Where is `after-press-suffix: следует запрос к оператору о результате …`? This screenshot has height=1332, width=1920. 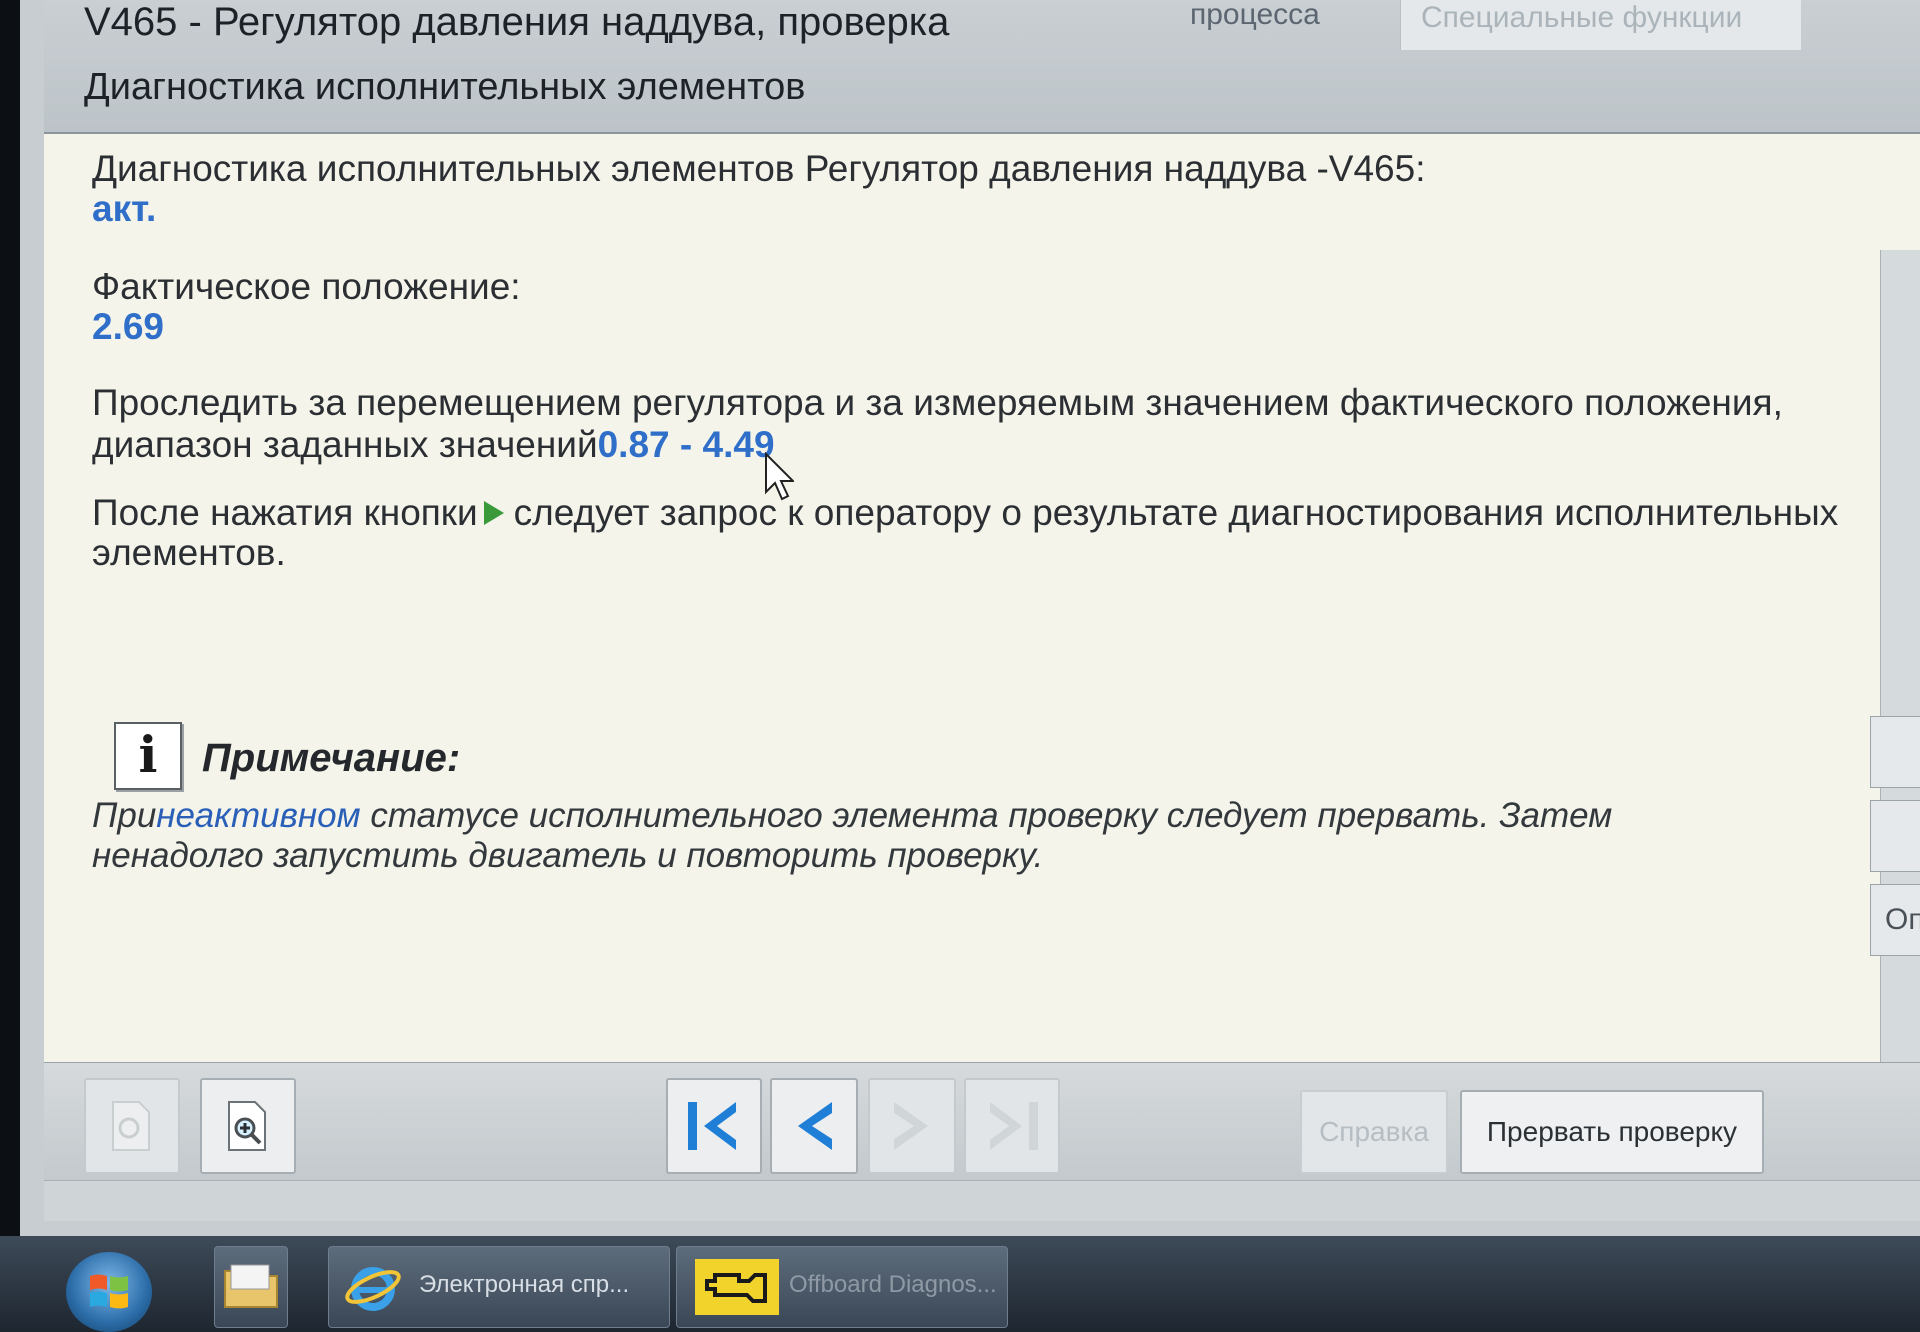 after-press-suffix: следует запрос к оператору о результате … is located at coordinates (1176, 512).